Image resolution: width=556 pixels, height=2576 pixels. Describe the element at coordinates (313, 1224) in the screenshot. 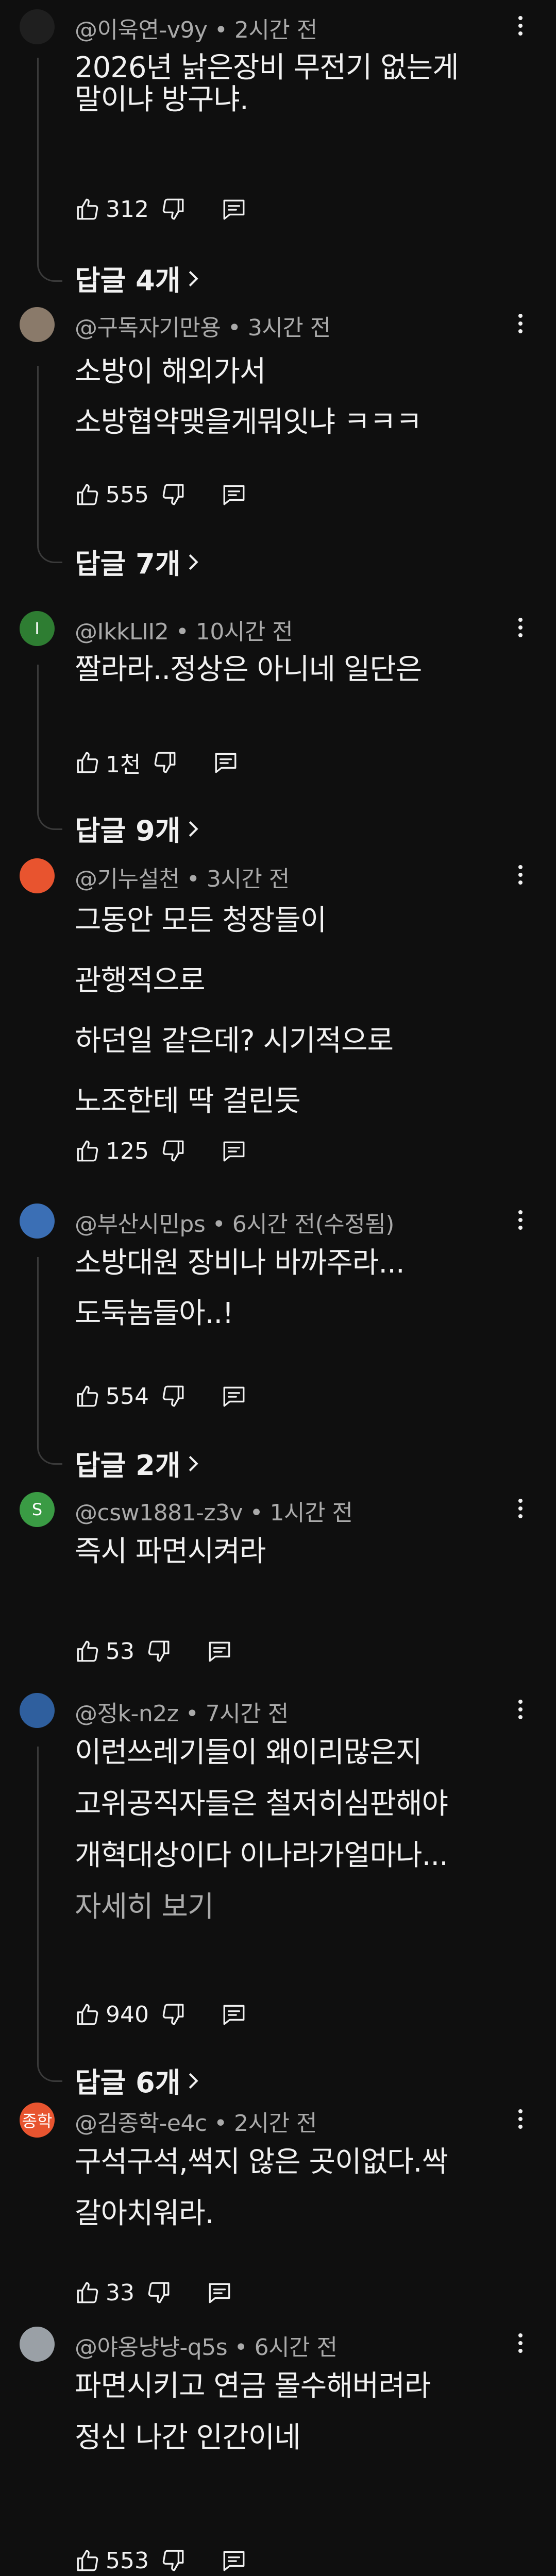

I see `comment-time: 6시간 전(수정됨)` at that location.